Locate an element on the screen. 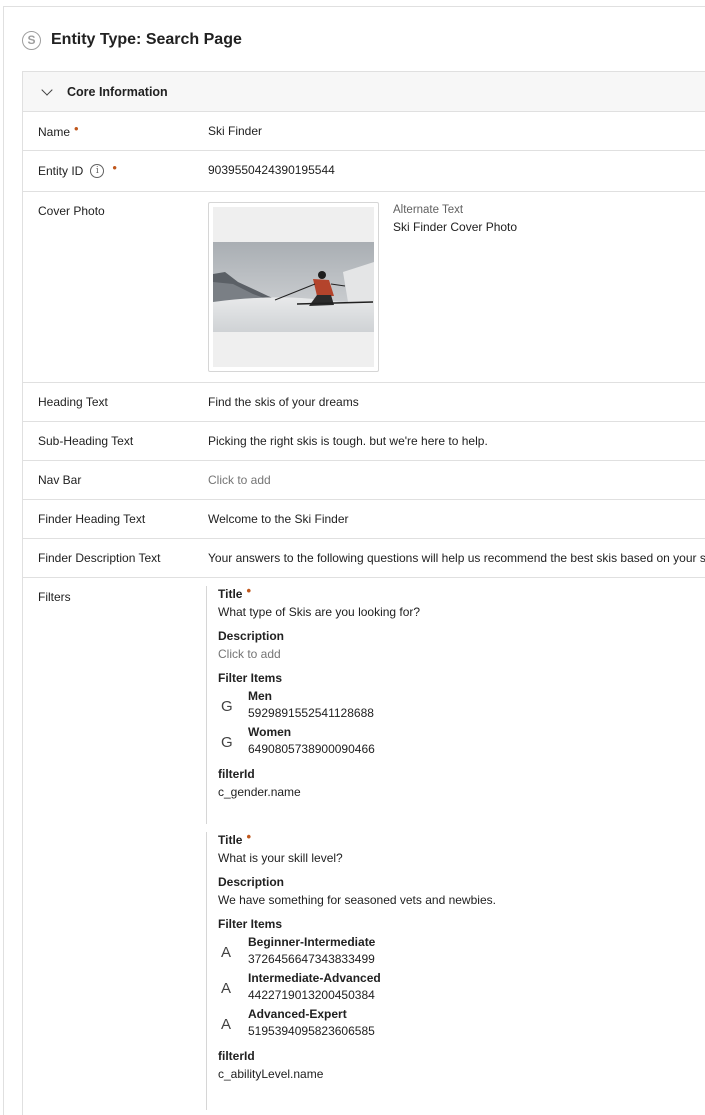 This screenshot has height=1115, width=705. filter-item-name: Men is located at coordinates (260, 696).